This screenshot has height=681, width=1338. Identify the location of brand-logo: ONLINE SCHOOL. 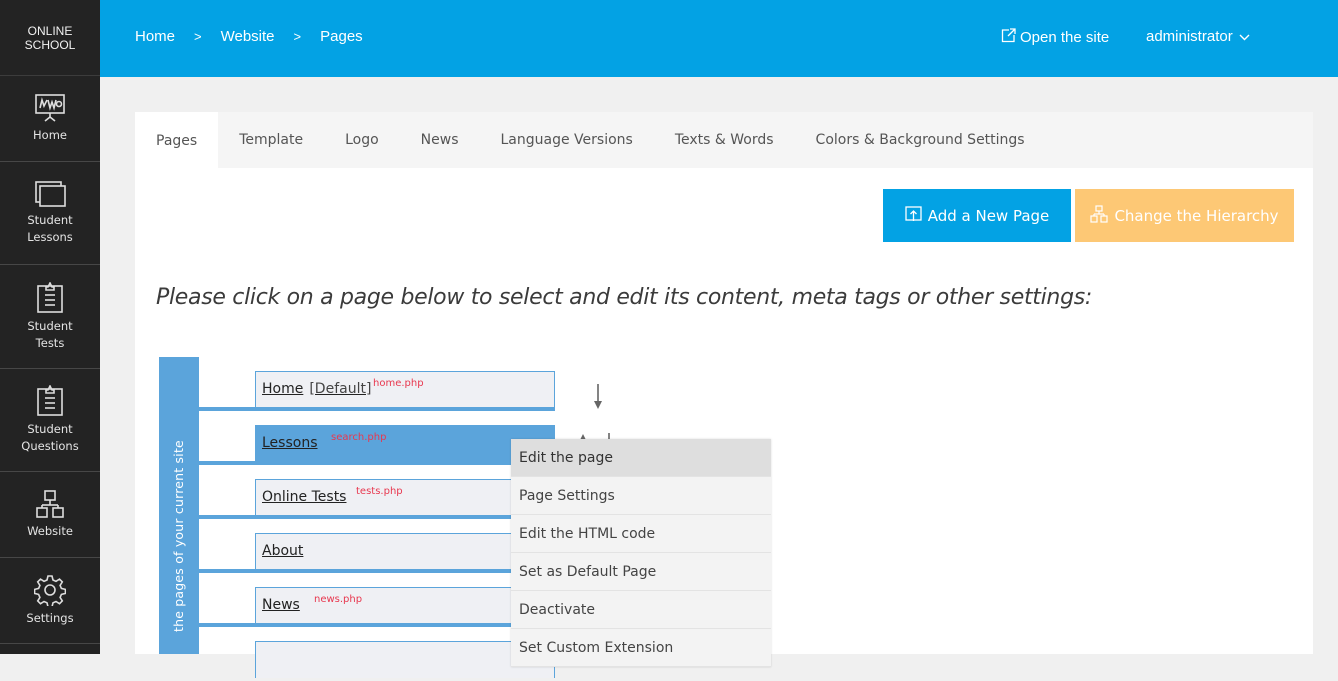
(50, 38).